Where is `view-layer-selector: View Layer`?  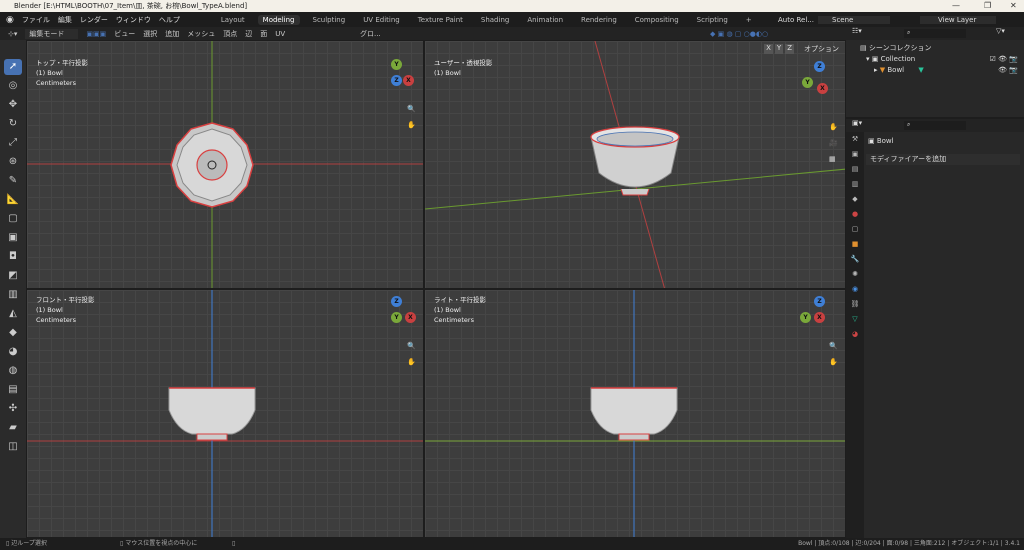
view-layer-selector: View Layer is located at coordinates (958, 19).